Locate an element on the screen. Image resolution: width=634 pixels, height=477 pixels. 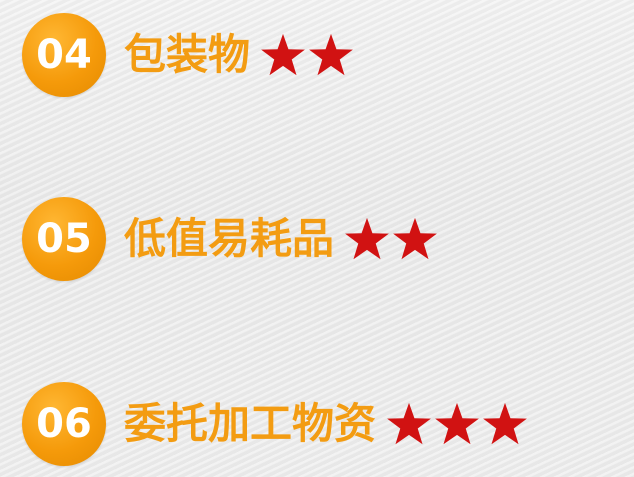
badge-number: 05 is located at coordinates (64, 239).